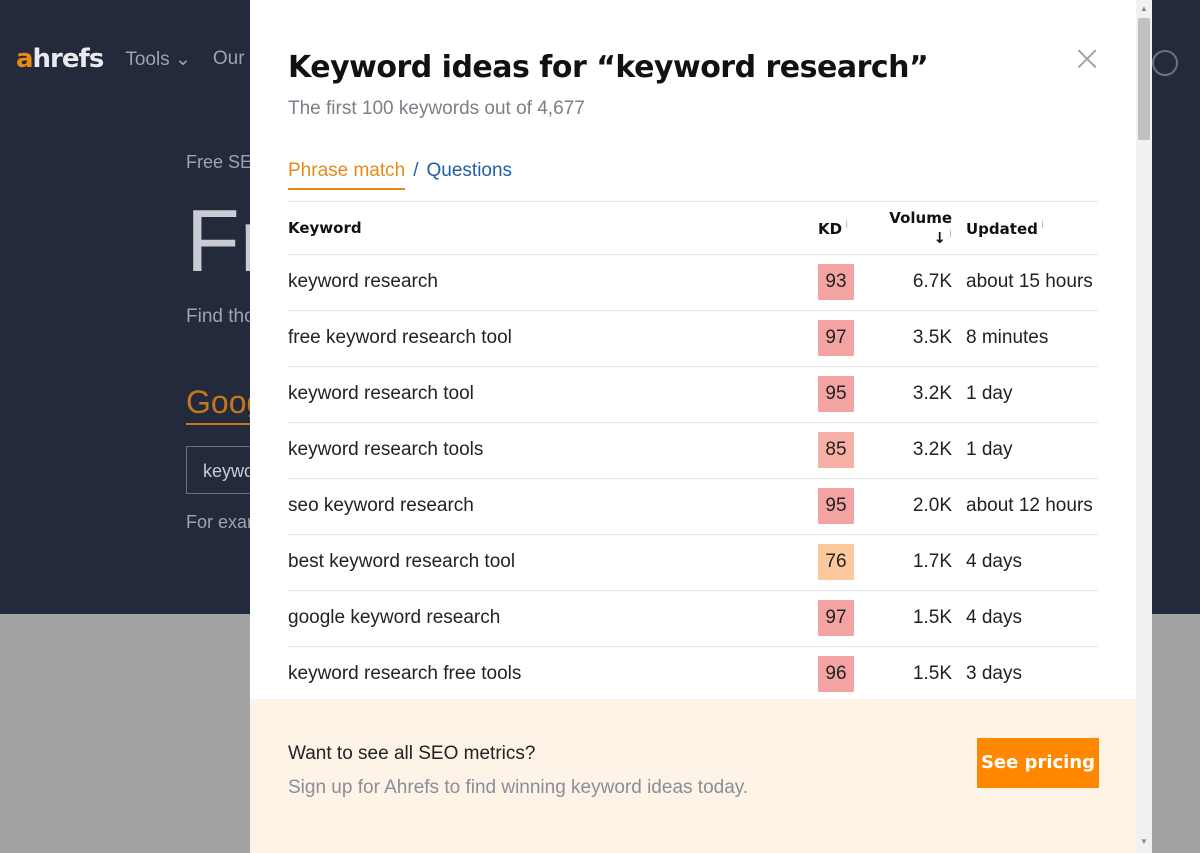 This screenshot has height=853, width=1200. I want to click on row-keyword: keyword research tool, so click(553, 394).